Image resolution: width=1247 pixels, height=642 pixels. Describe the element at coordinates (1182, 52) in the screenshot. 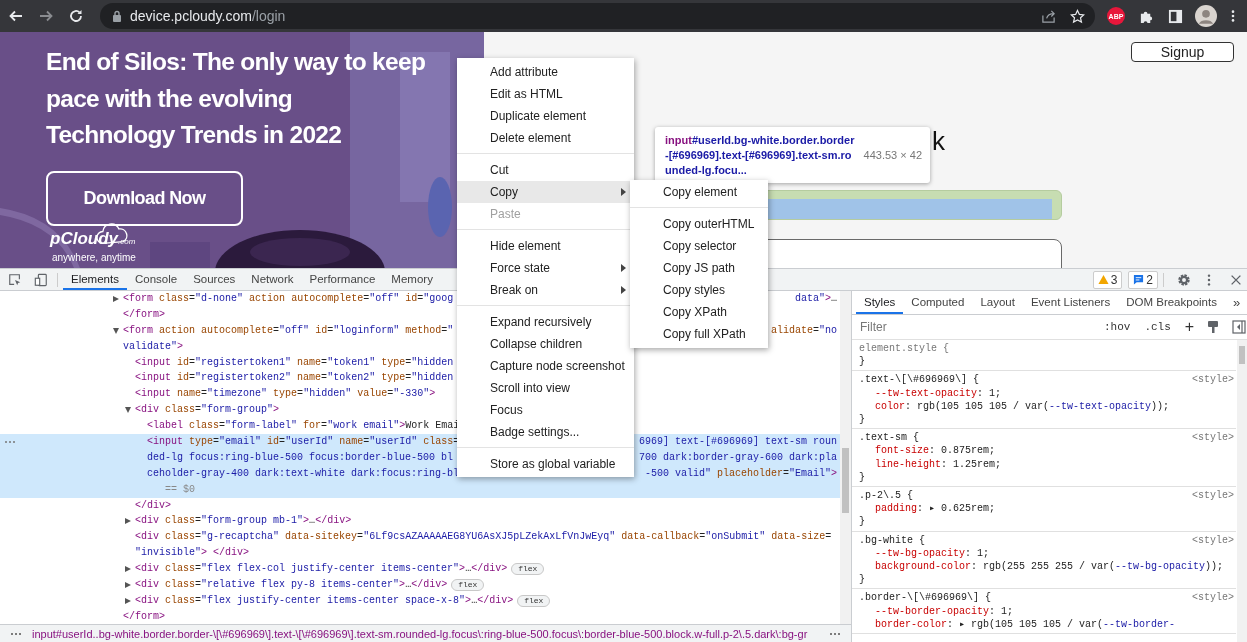

I see `signup-button: Signup` at that location.